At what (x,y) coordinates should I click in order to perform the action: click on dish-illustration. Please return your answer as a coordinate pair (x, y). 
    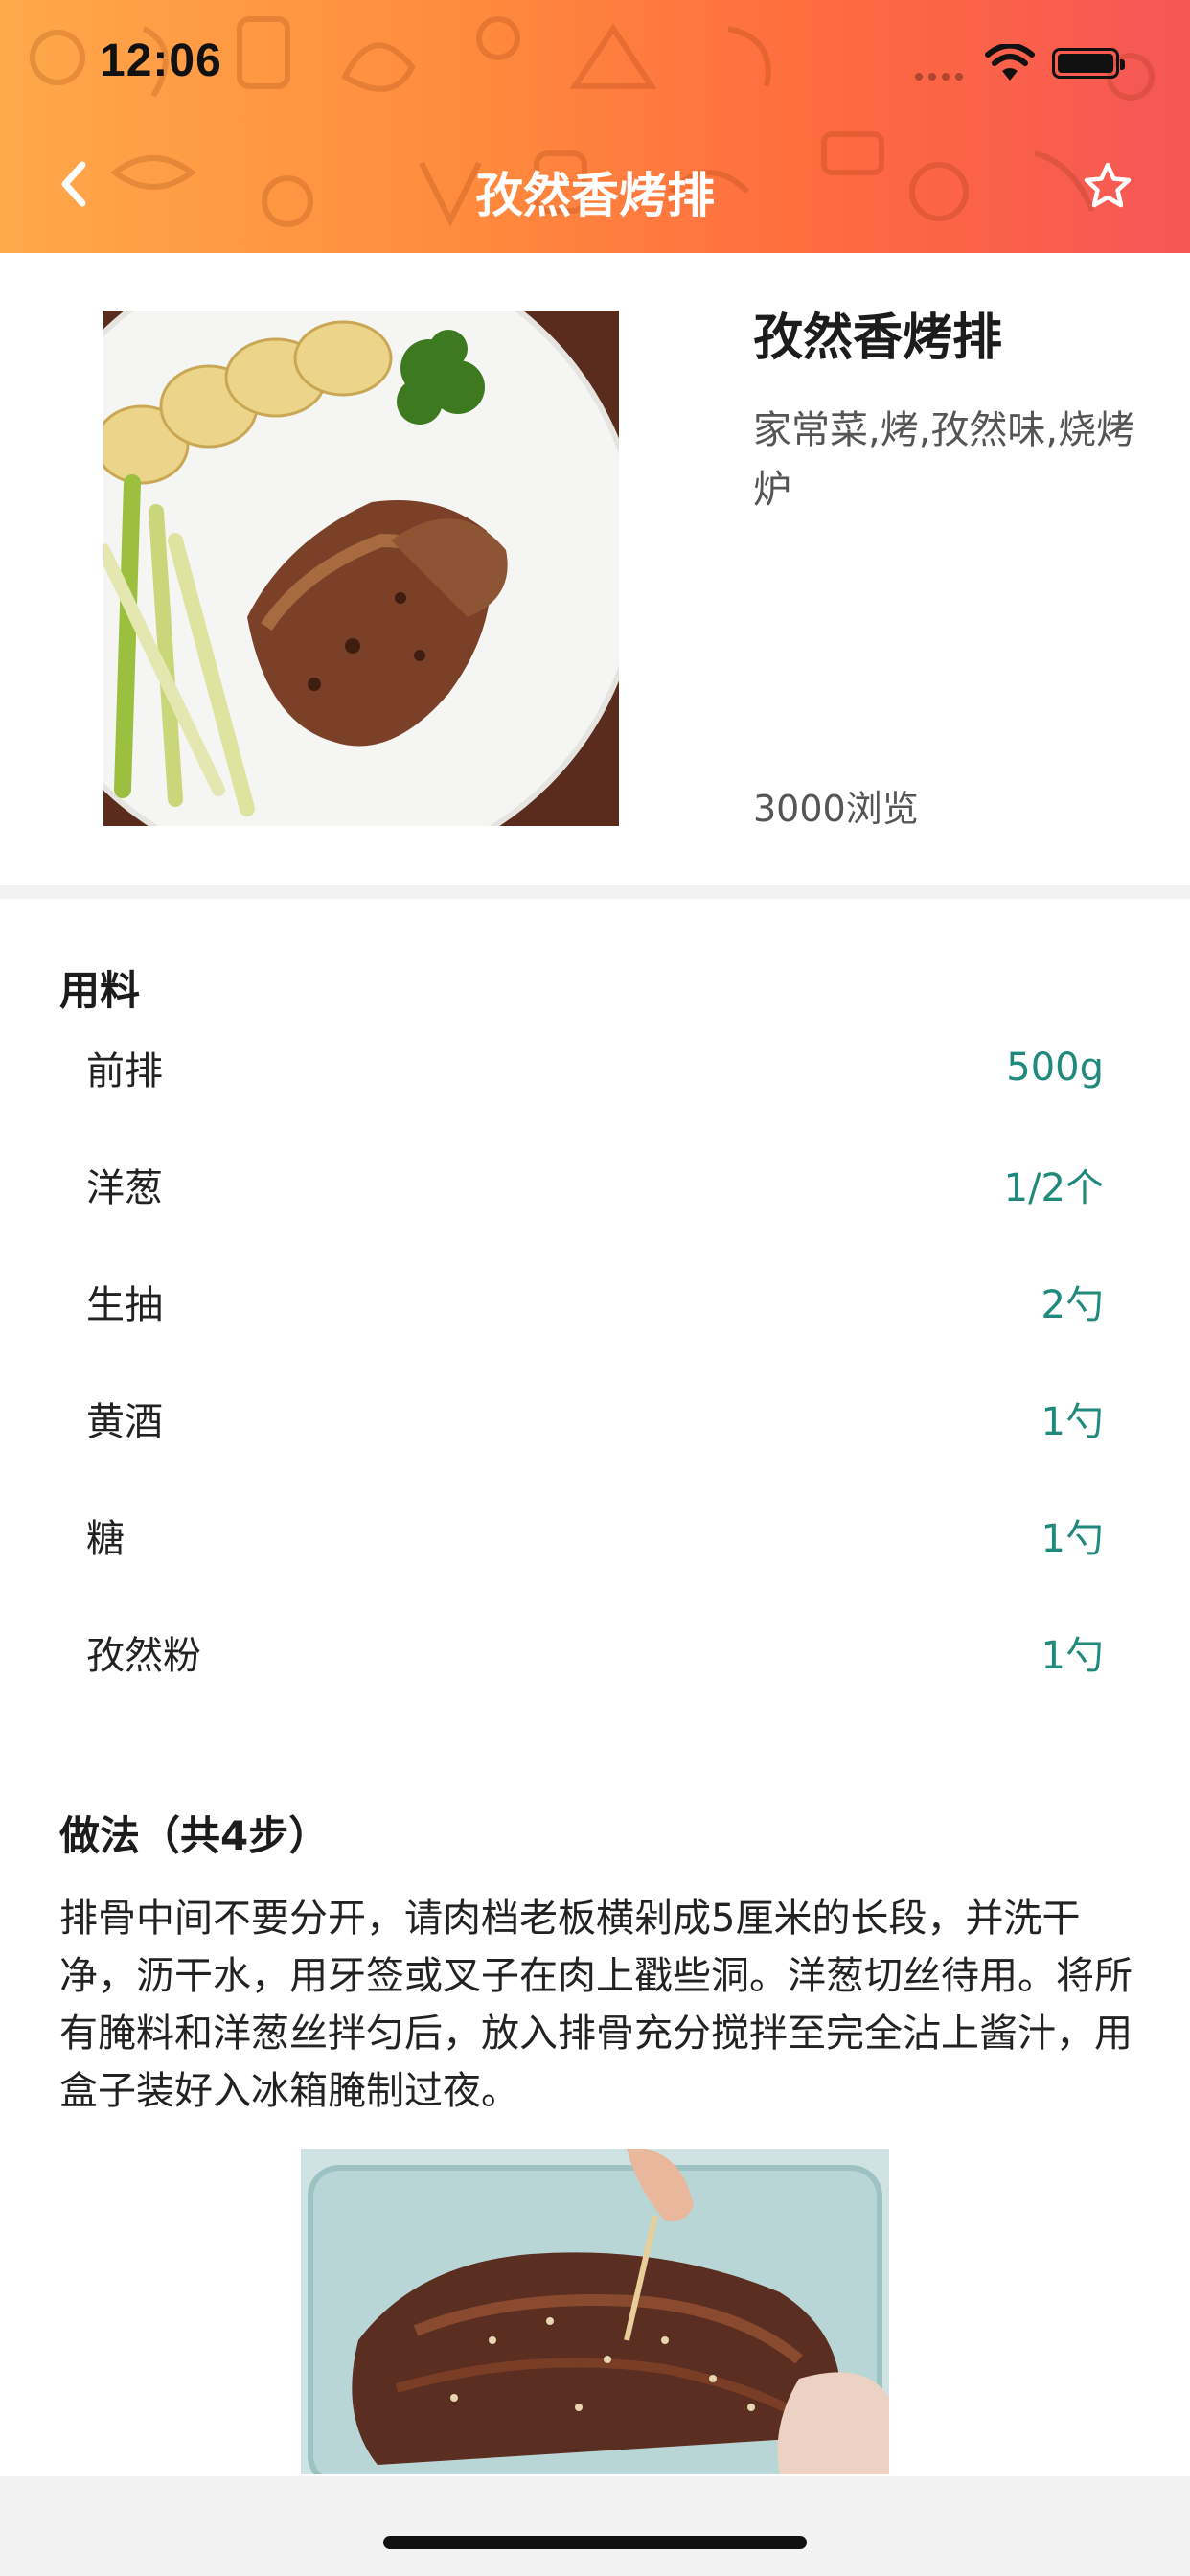
    Looking at the image, I should click on (361, 568).